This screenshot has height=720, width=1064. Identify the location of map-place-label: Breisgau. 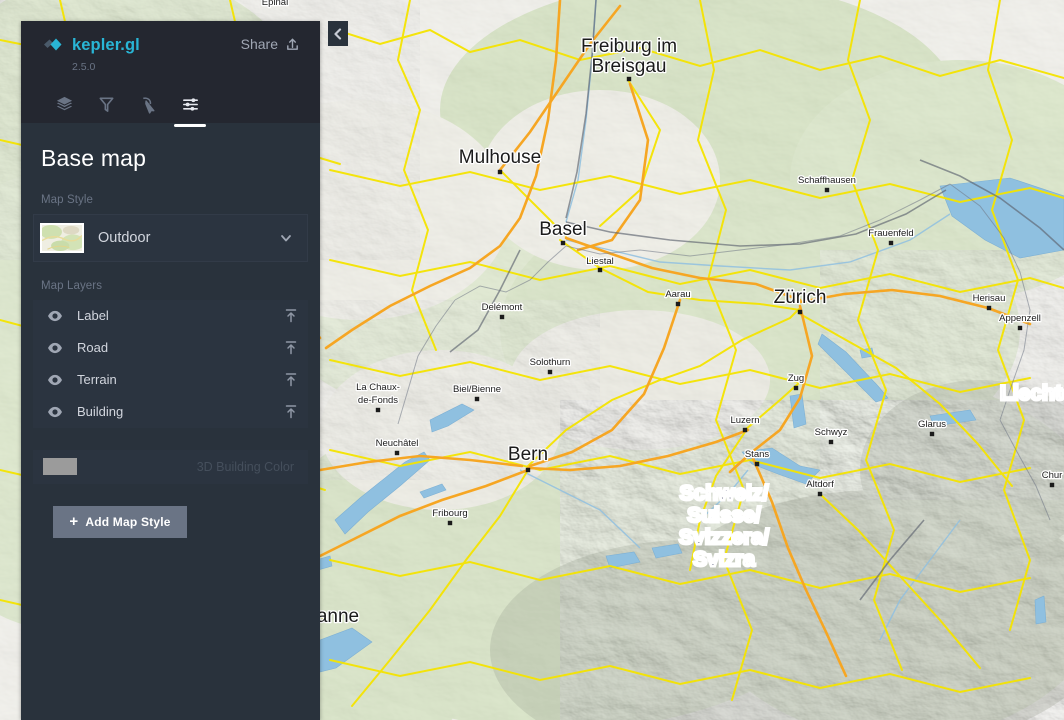
(629, 66).